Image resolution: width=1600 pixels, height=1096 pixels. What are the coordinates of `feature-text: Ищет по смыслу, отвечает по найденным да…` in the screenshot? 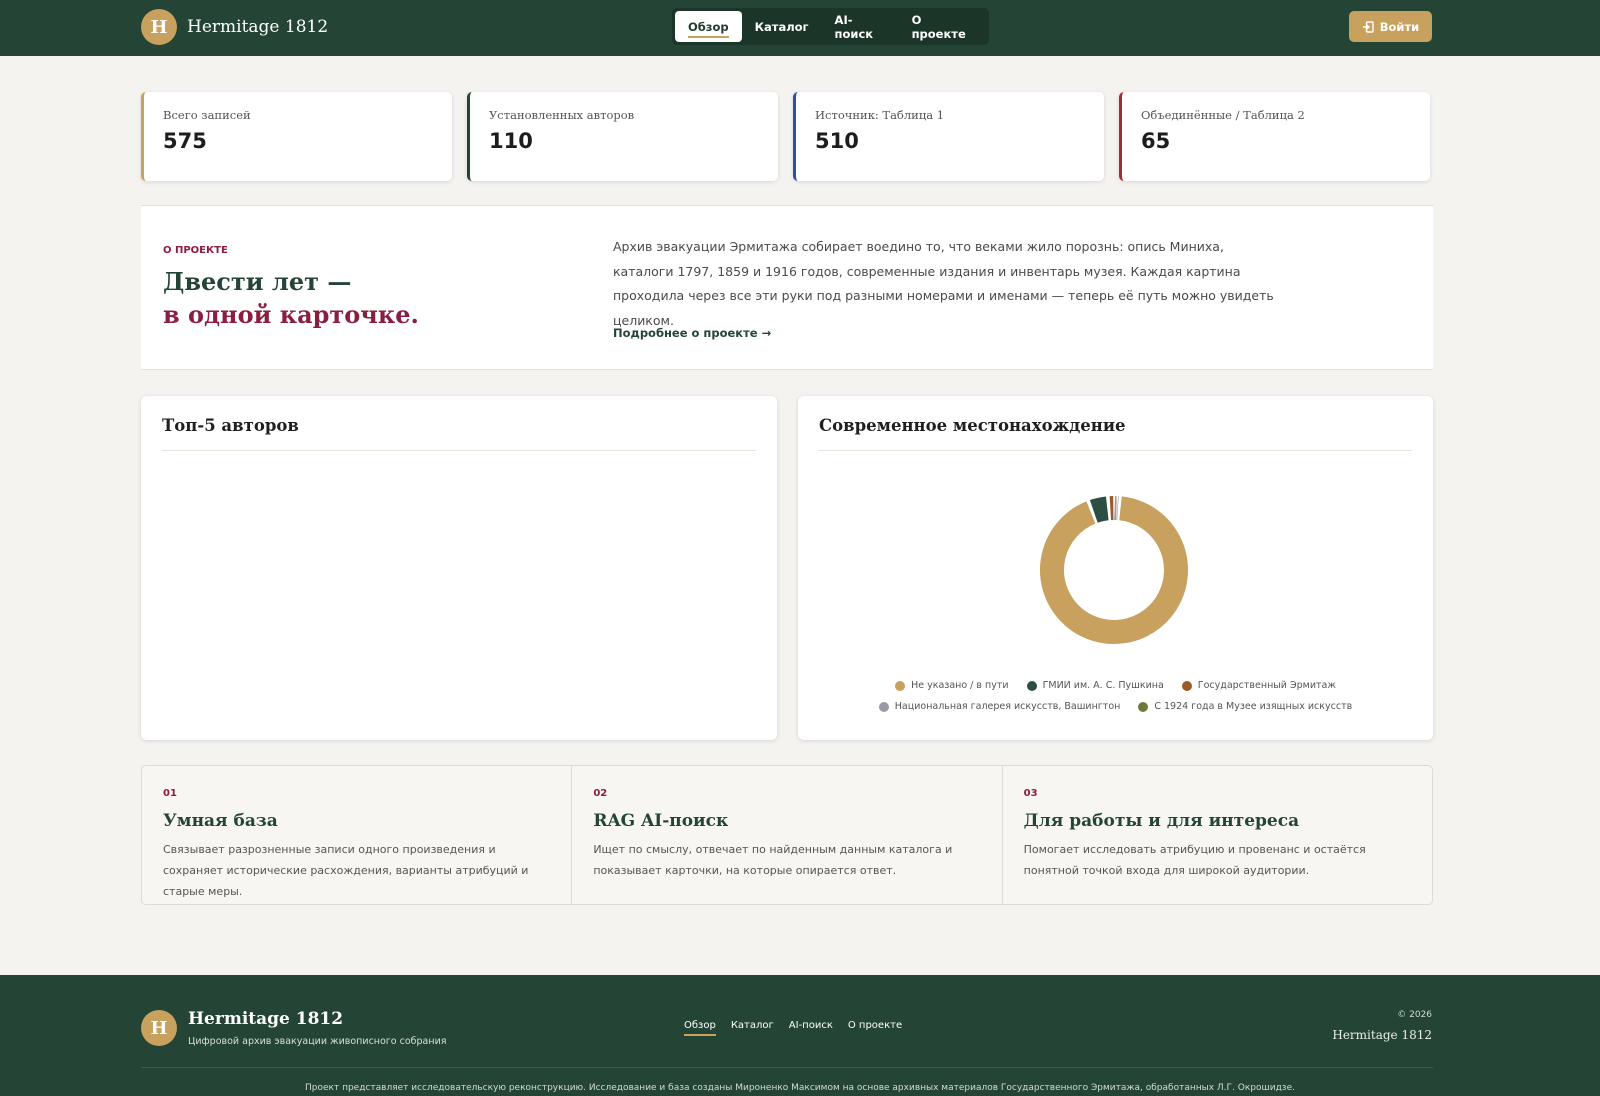 It's located at (773, 860).